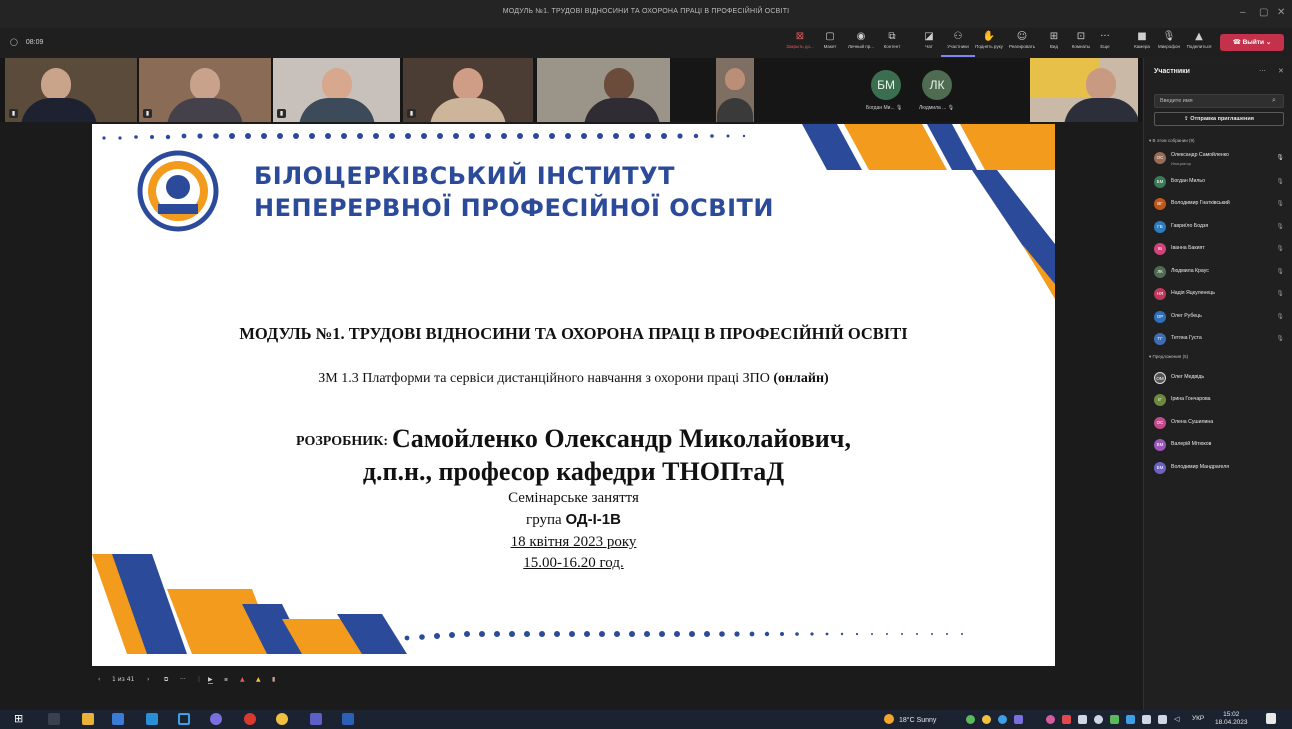  Describe the element at coordinates (148, 679) in the screenshot. I see `next-slide-icon: ›` at that location.